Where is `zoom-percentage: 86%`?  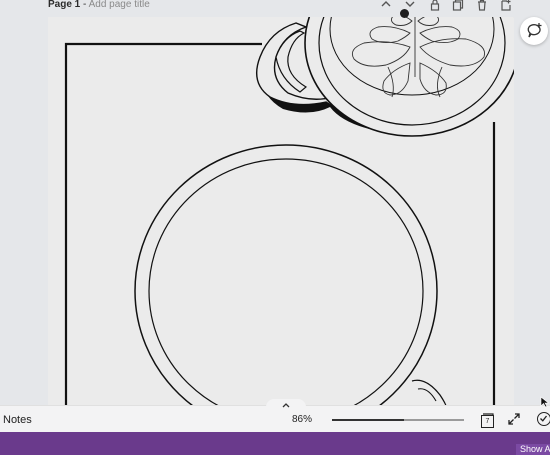
zoom-percentage: 86% is located at coordinates (302, 419).